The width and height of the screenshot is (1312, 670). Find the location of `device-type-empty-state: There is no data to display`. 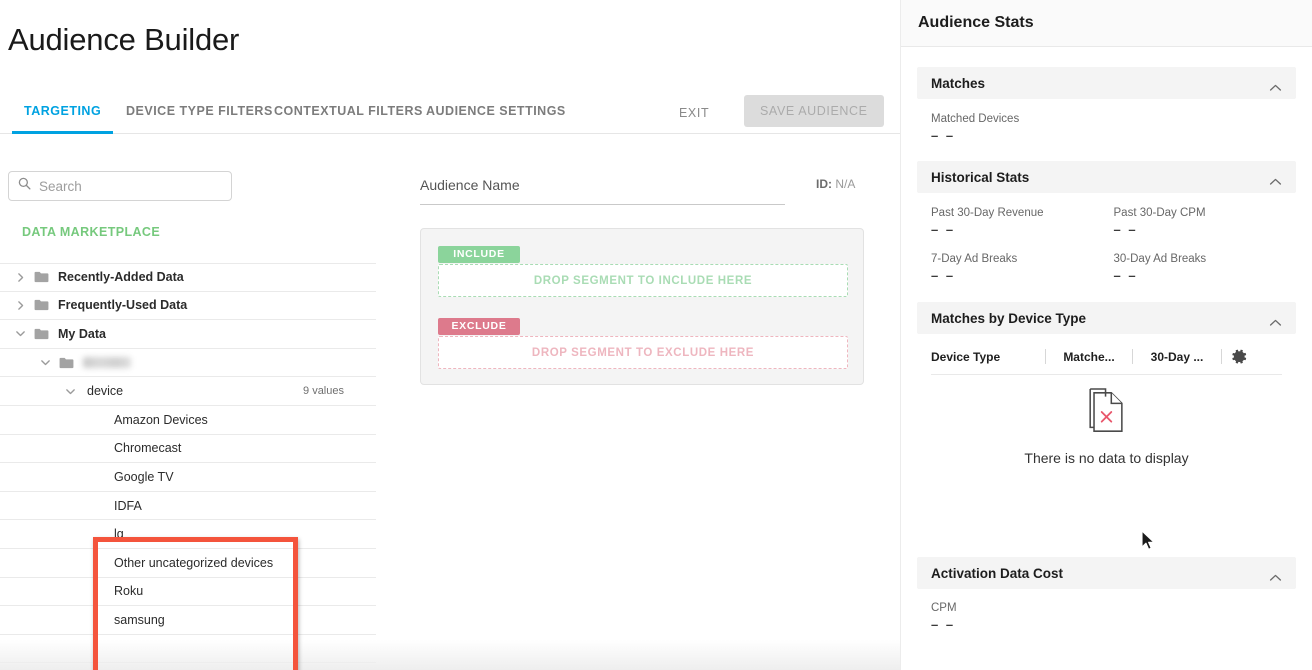

device-type-empty-state: There is no data to display is located at coordinates (1106, 426).